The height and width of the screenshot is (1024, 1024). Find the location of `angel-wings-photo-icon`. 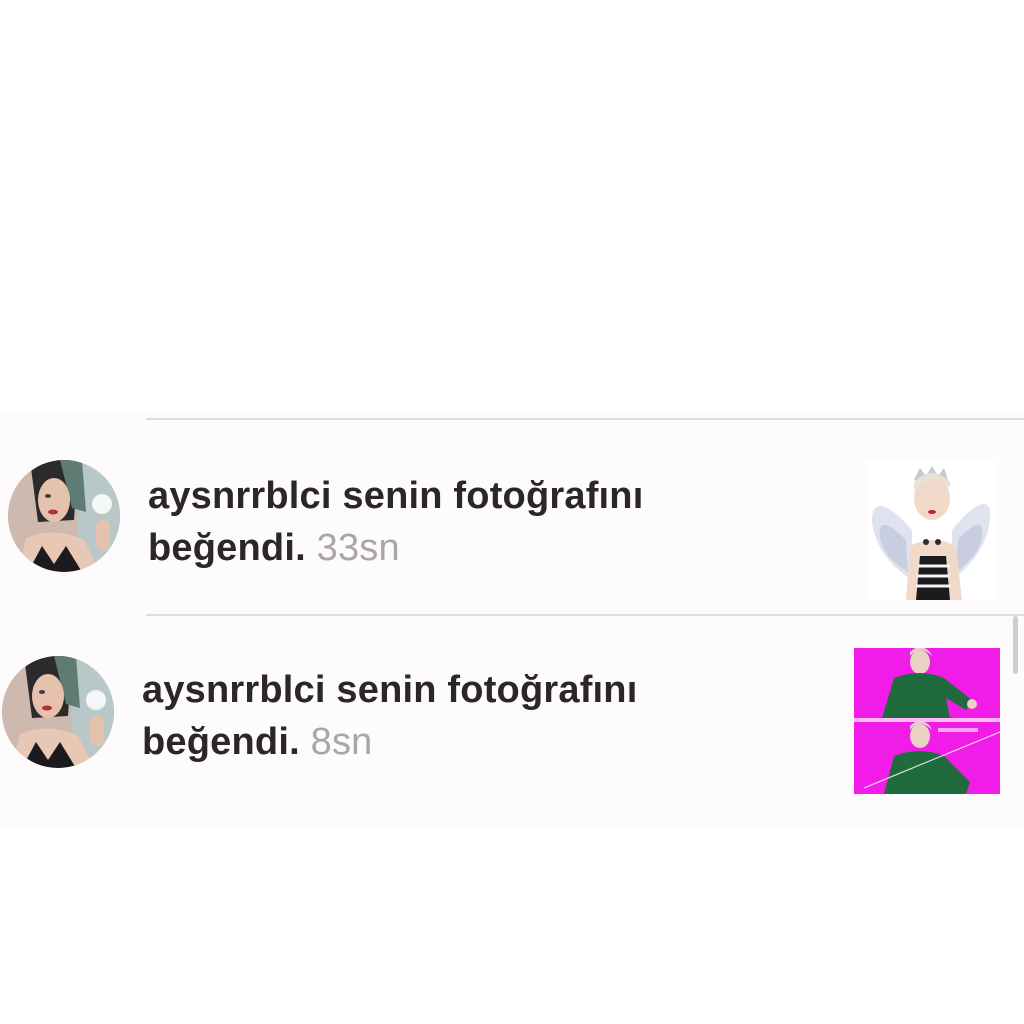

angel-wings-photo-icon is located at coordinates (931, 530).